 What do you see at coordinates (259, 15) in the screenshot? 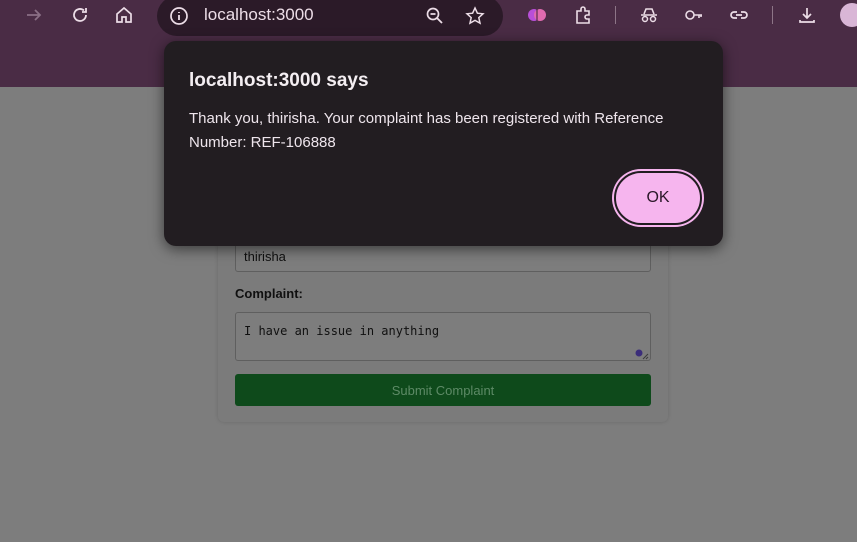
I see `url-text: localhost:3000` at bounding box center [259, 15].